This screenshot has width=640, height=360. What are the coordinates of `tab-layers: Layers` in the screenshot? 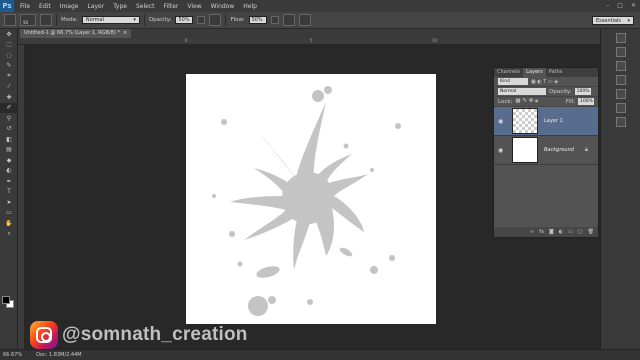 It's located at (534, 72).